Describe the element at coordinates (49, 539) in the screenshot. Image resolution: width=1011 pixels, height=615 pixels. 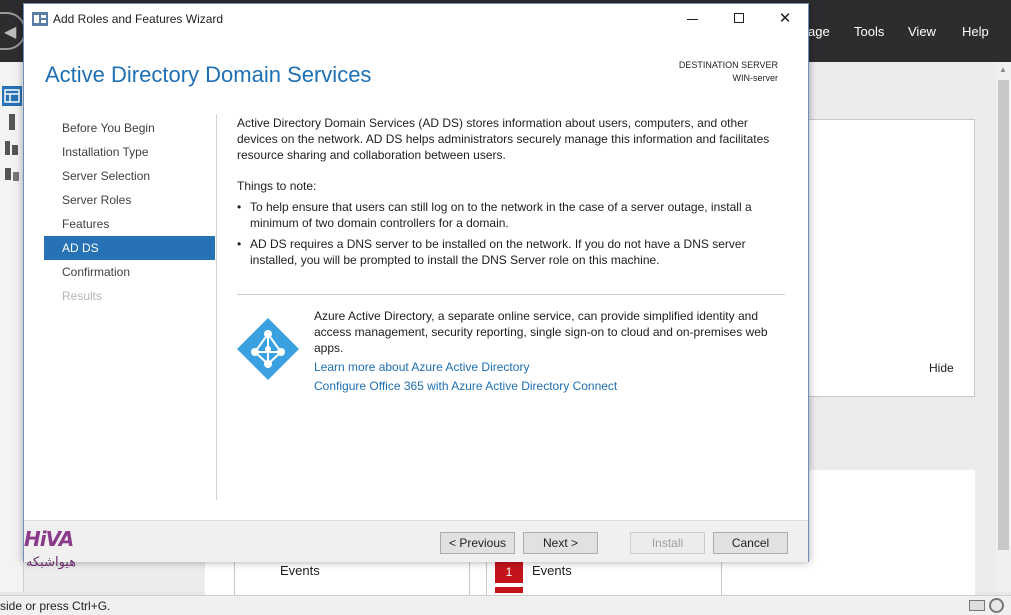
I see `watermark-brand: HiVA` at that location.